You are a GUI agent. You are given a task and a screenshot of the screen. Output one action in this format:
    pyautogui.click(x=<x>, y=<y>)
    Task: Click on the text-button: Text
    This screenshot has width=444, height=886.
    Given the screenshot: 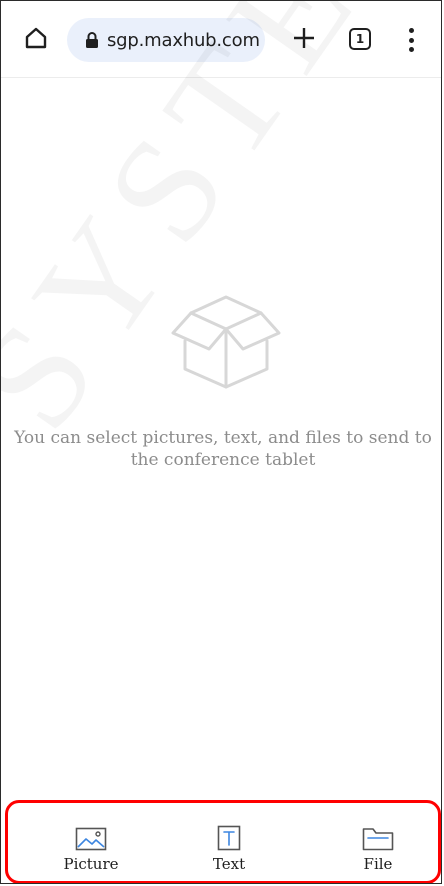 What is the action you would take?
    pyautogui.click(x=229, y=849)
    